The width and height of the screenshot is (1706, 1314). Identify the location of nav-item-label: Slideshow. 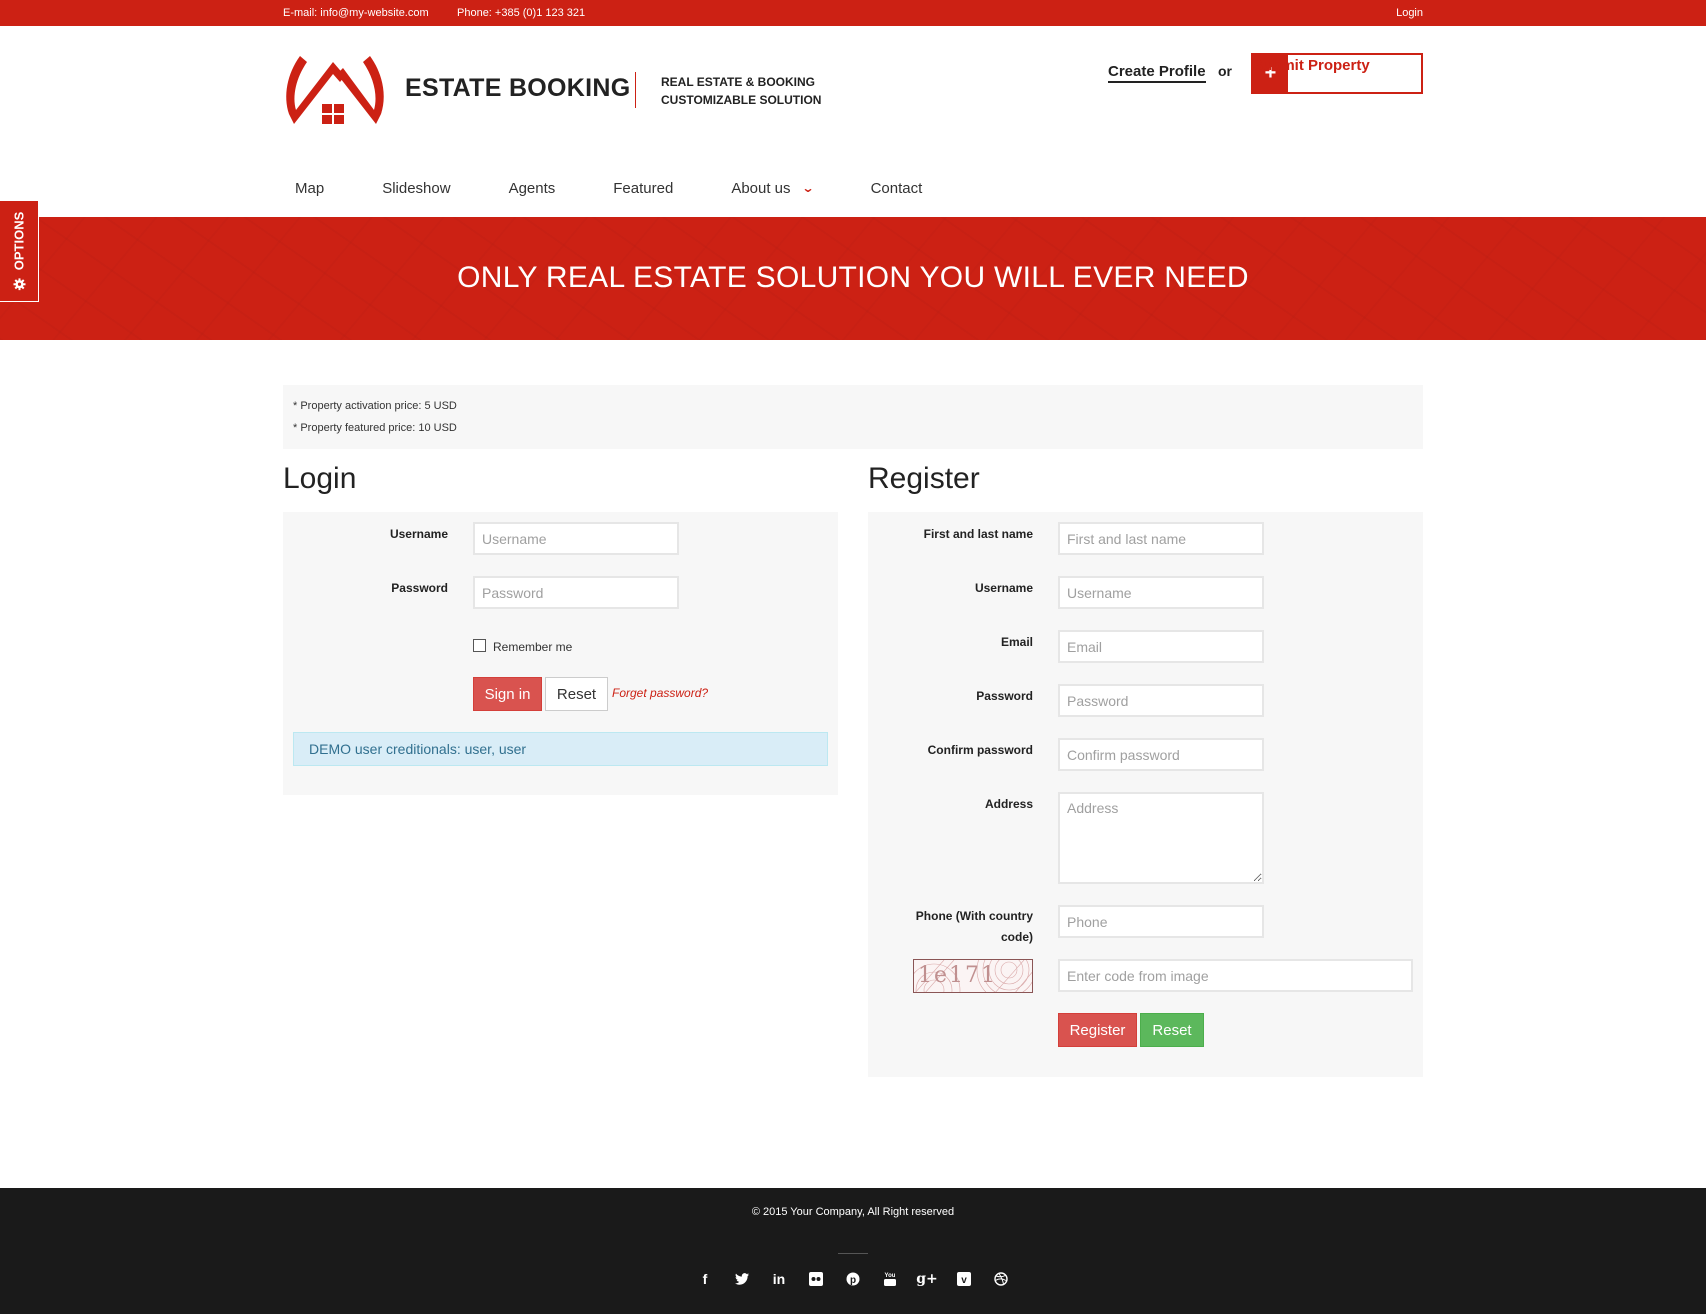
(416, 188).